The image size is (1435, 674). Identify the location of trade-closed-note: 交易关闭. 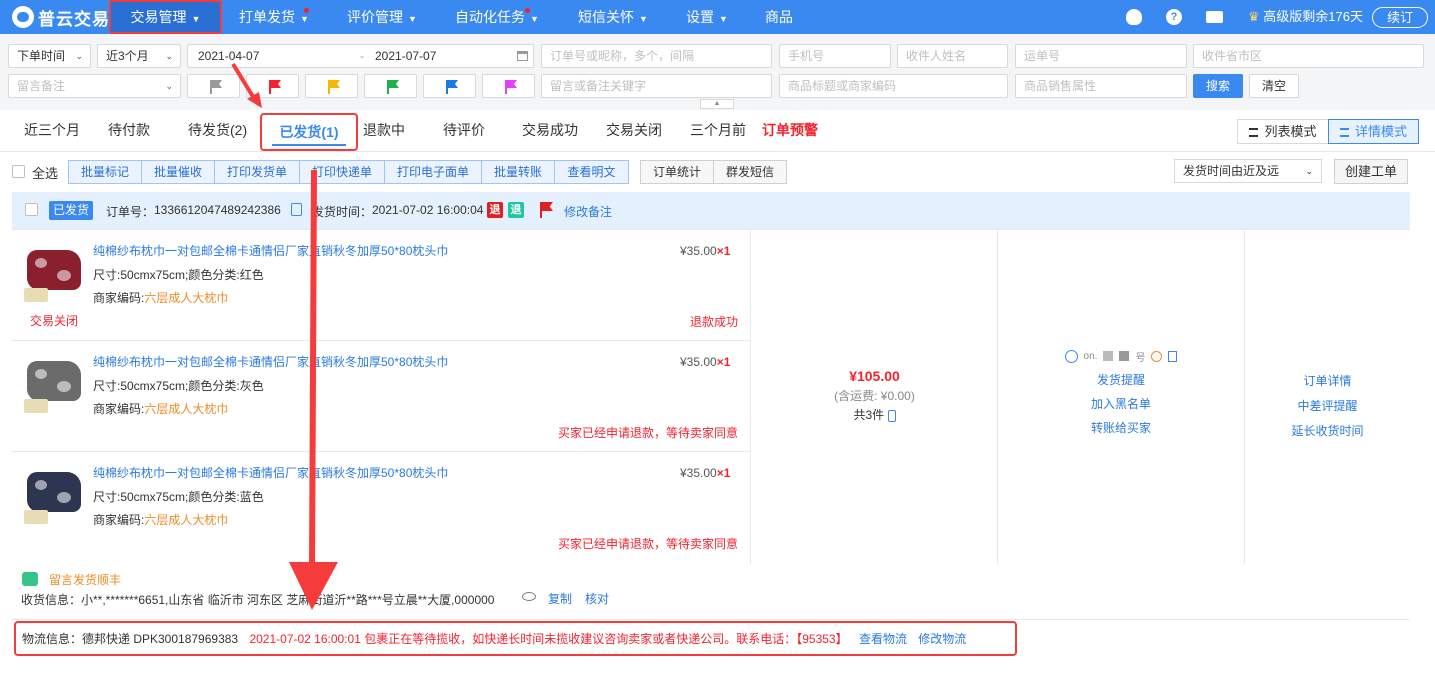
(54, 321).